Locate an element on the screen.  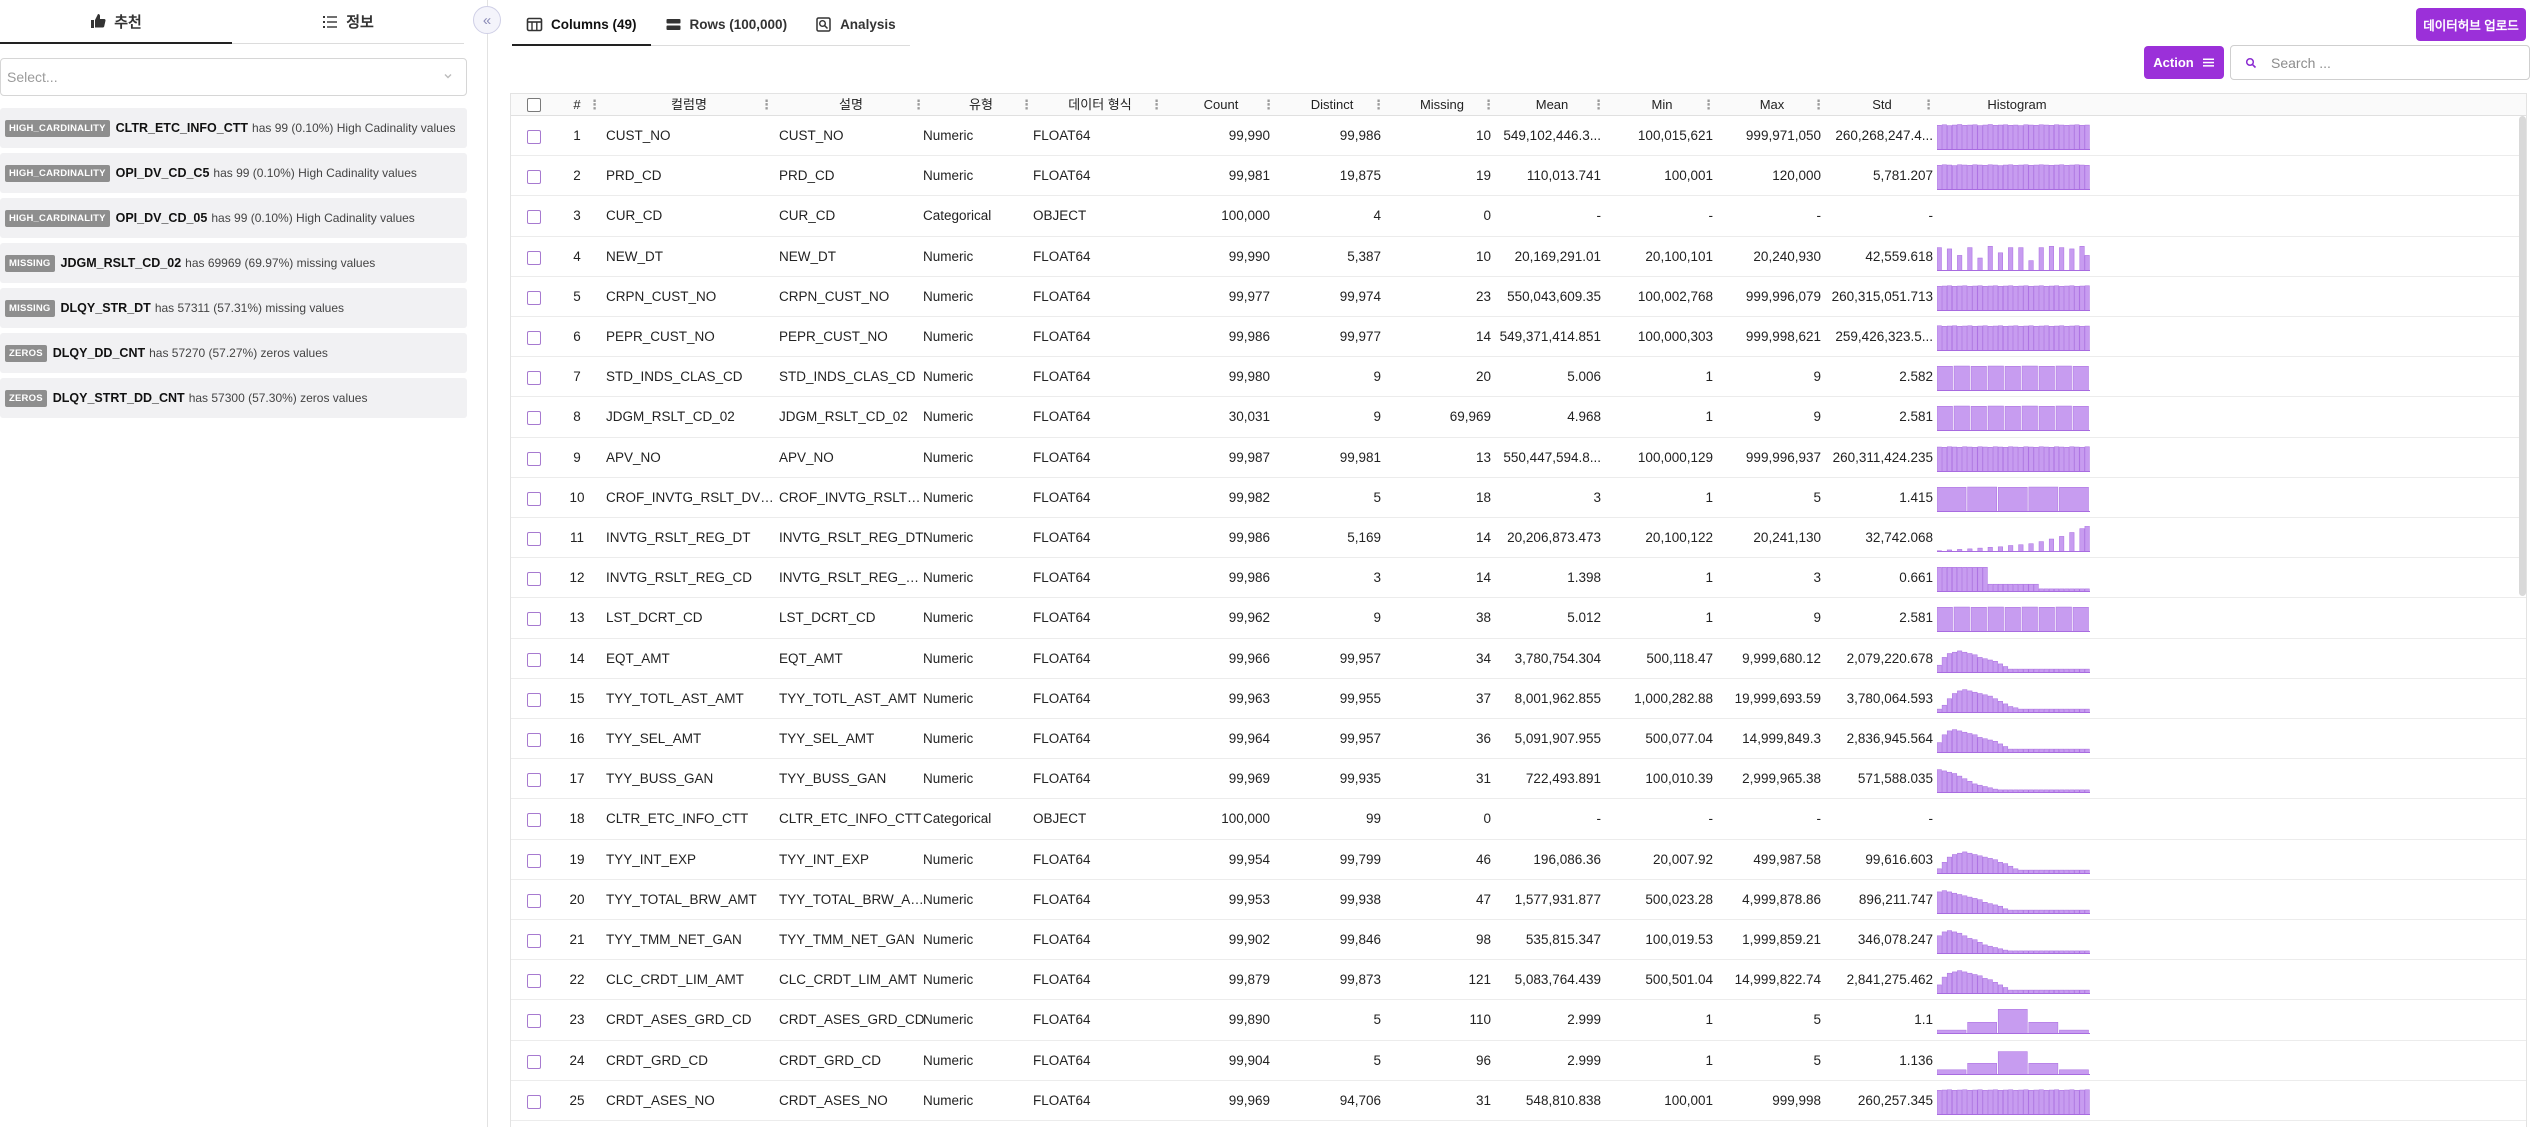
search-input is located at coordinates (2391, 62).